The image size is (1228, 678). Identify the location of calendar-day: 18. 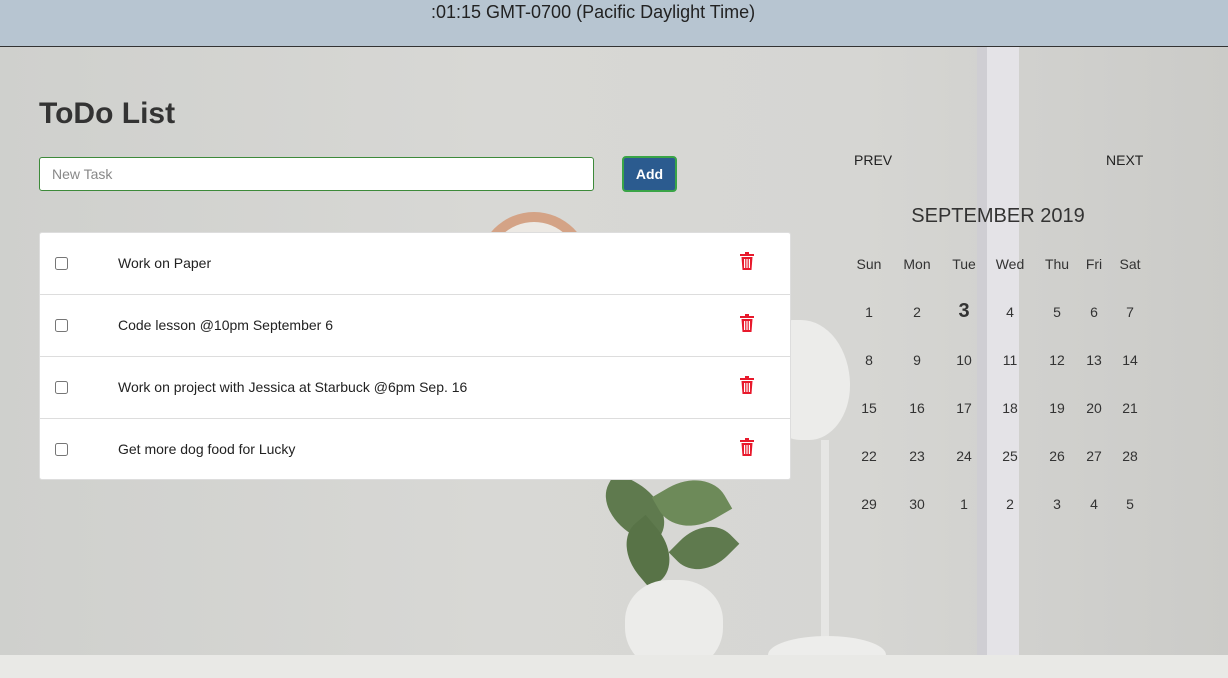
(1010, 408).